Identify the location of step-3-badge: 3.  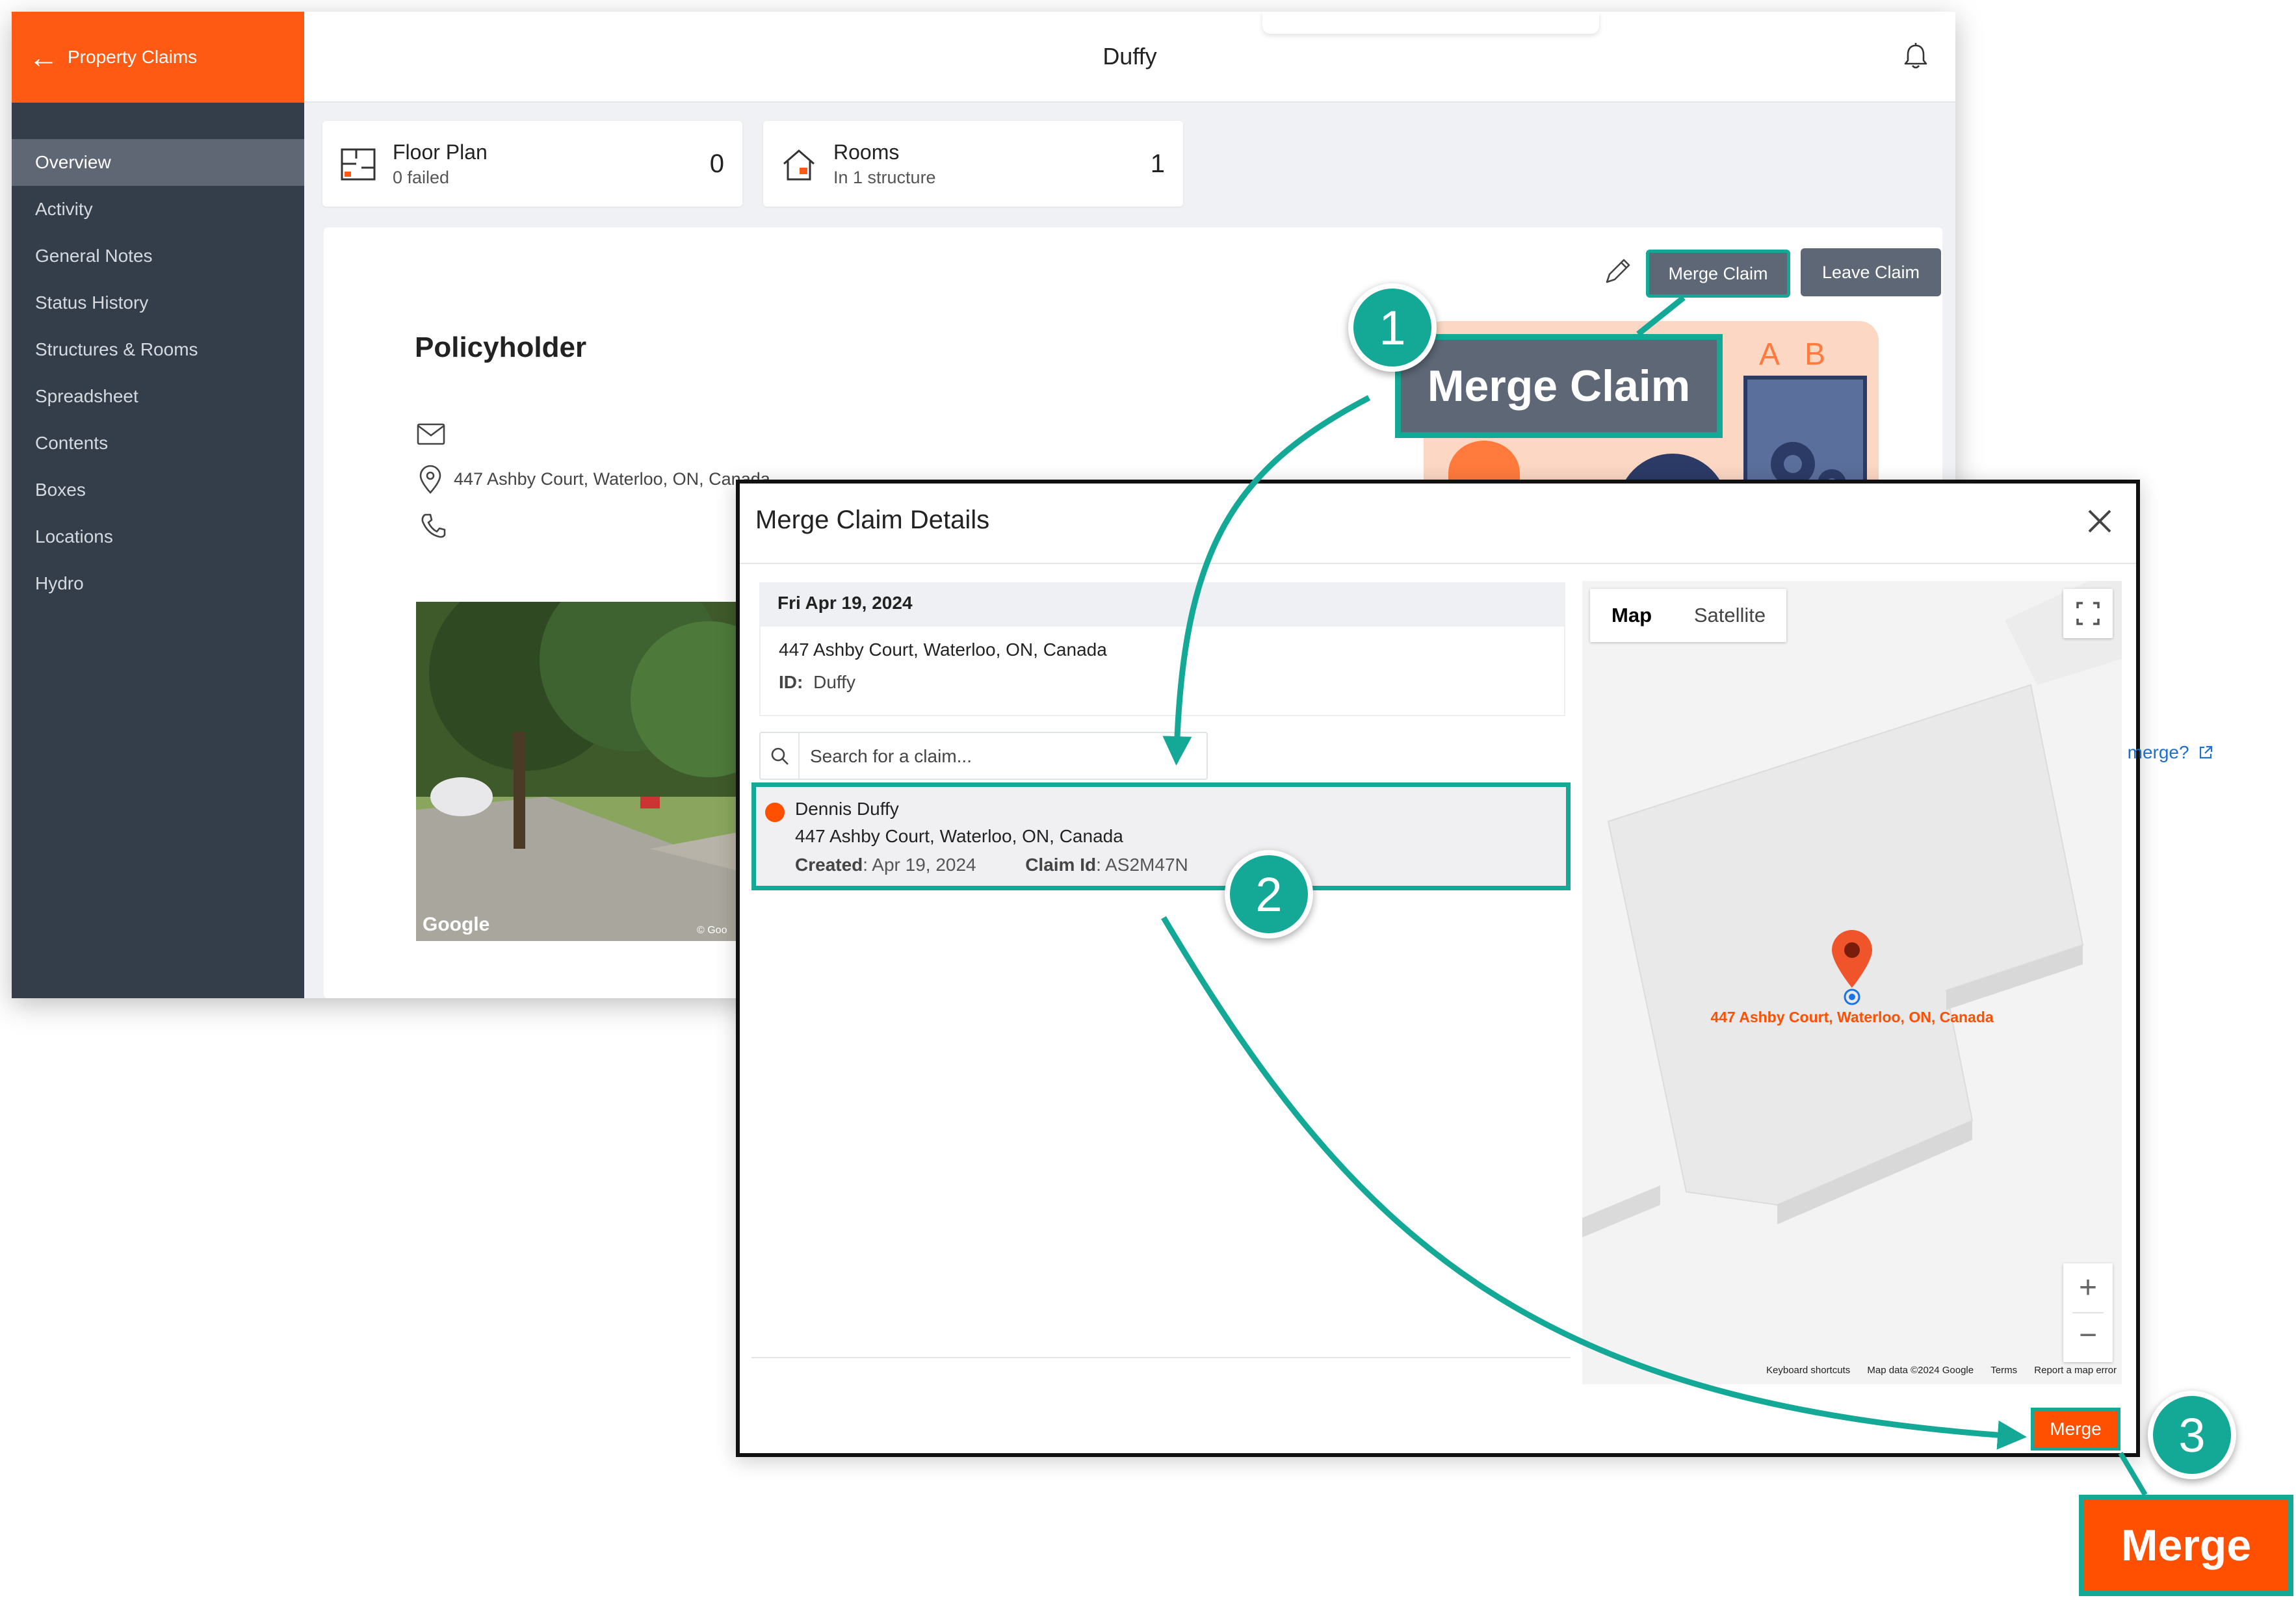
(2192, 1435).